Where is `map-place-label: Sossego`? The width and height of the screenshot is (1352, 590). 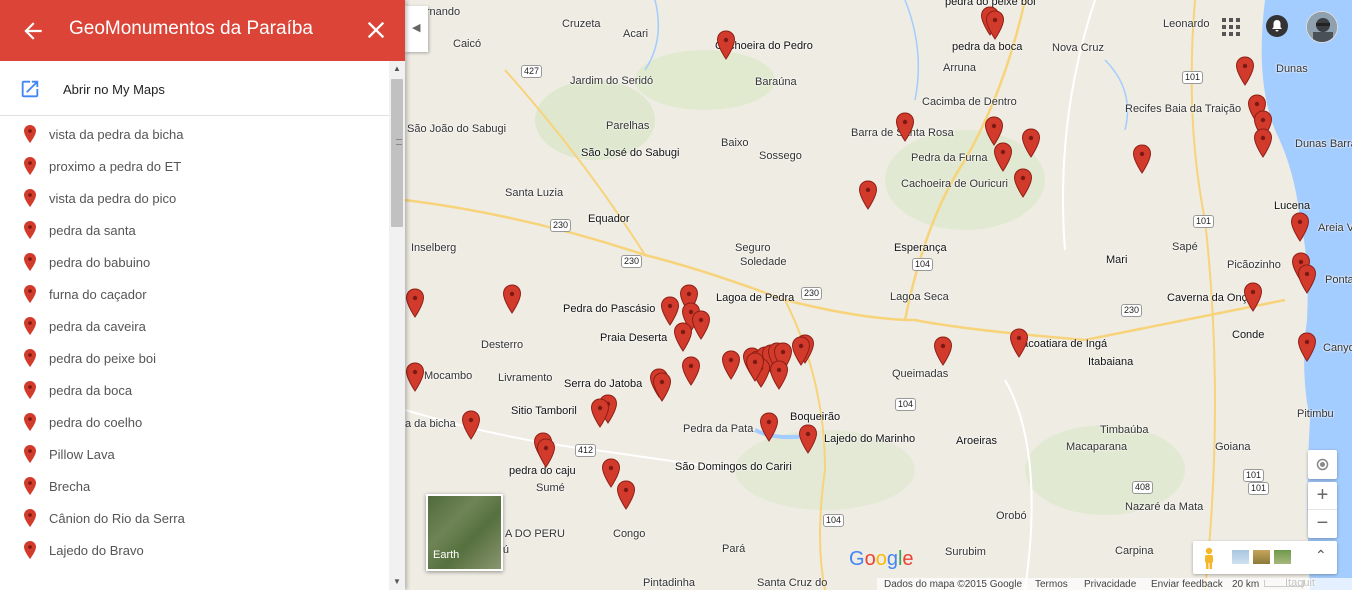 map-place-label: Sossego is located at coordinates (780, 156).